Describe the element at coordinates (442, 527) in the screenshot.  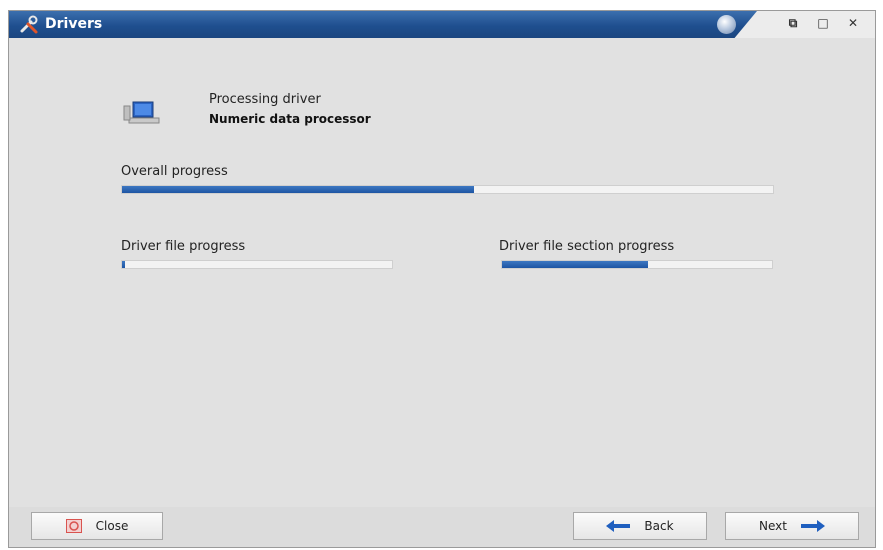
I see `footer: Close Back Next` at that location.